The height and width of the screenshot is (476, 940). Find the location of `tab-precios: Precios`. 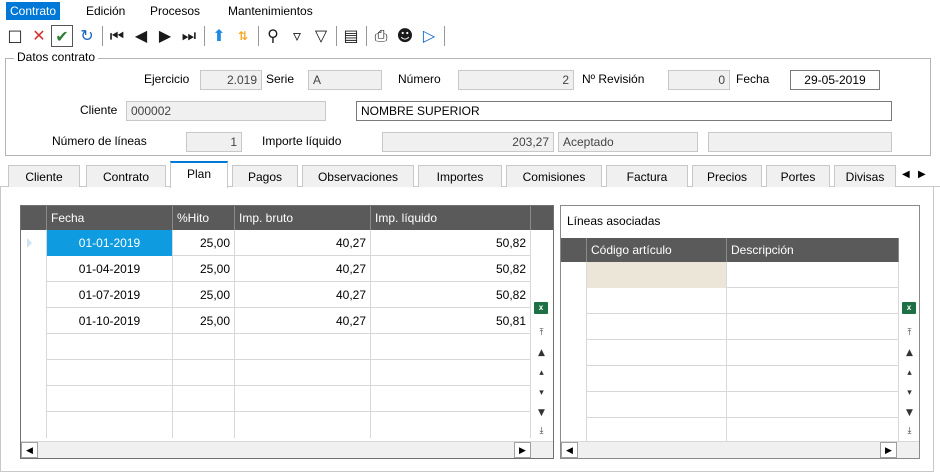

tab-precios: Precios is located at coordinates (727, 176).